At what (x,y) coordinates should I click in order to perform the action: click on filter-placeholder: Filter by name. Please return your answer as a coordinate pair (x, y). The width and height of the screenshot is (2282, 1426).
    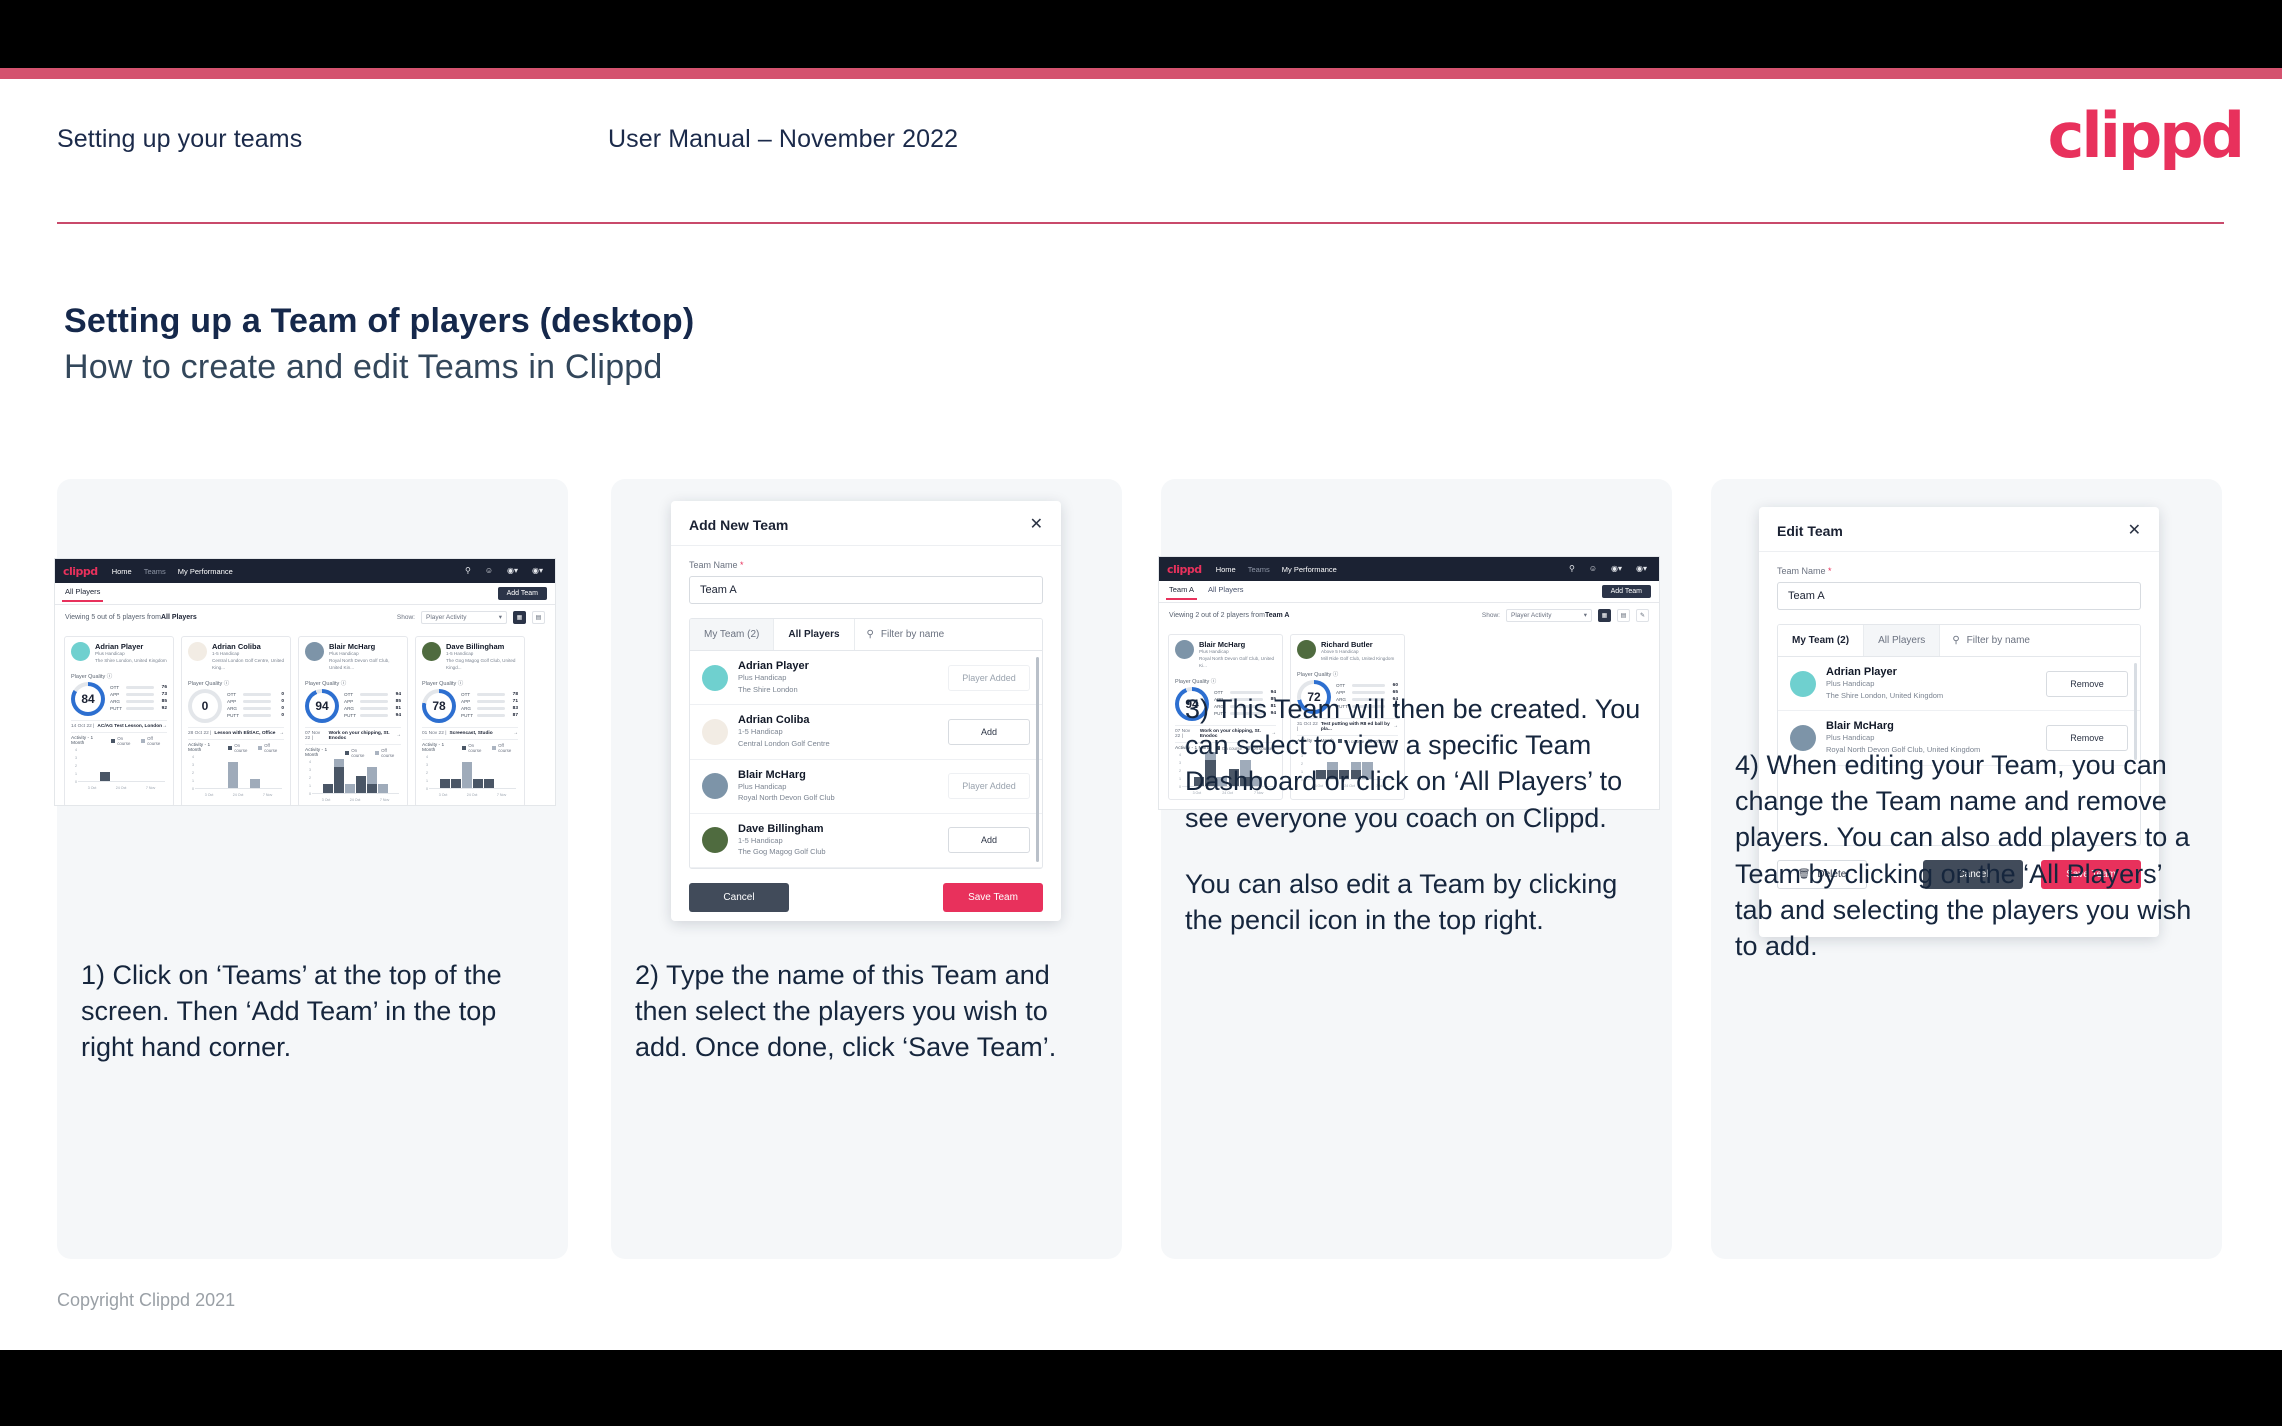
    Looking at the image, I should click on (912, 634).